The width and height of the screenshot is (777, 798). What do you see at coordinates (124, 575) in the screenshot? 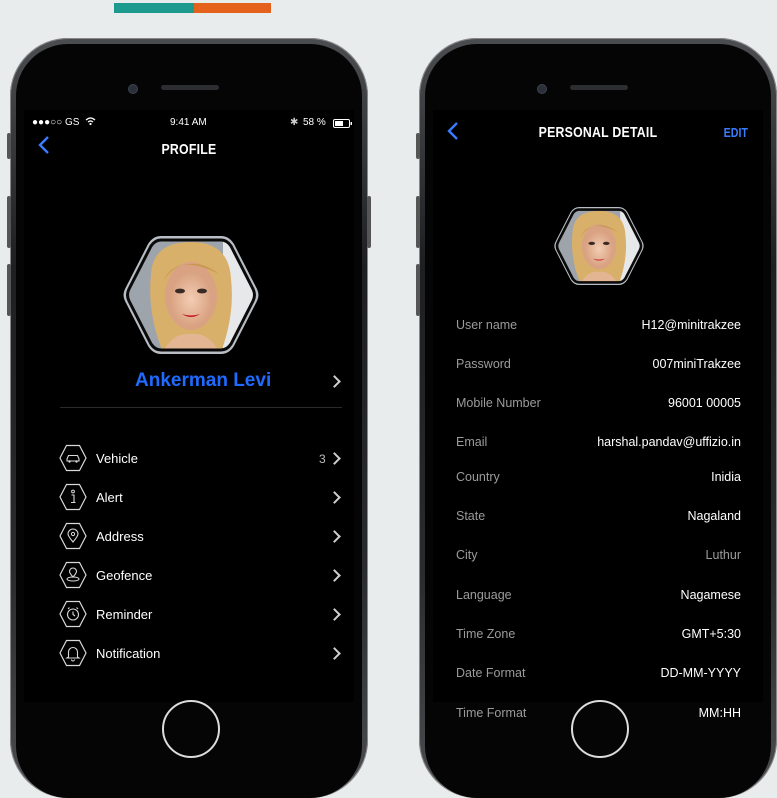
I see `menu-label-geofence: Geofence` at bounding box center [124, 575].